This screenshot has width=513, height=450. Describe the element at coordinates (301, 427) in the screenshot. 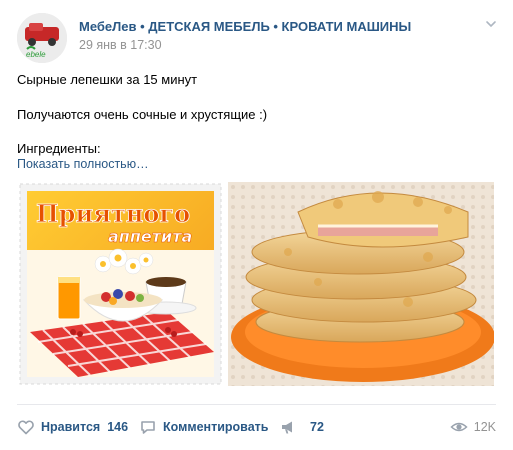

I see `share-button: 72` at that location.